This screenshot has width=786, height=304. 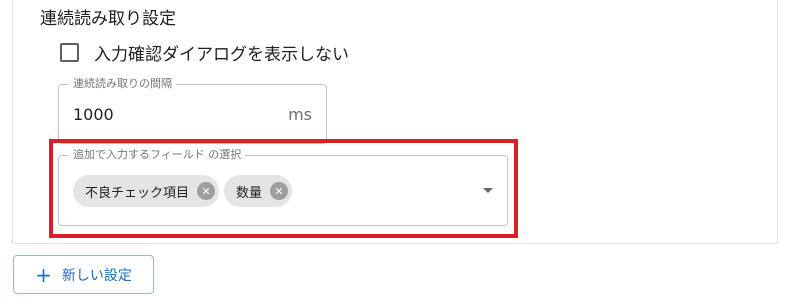 I want to click on selected-chips: 不良チェック項目 ✕ 数量 ✕, so click(x=183, y=191).